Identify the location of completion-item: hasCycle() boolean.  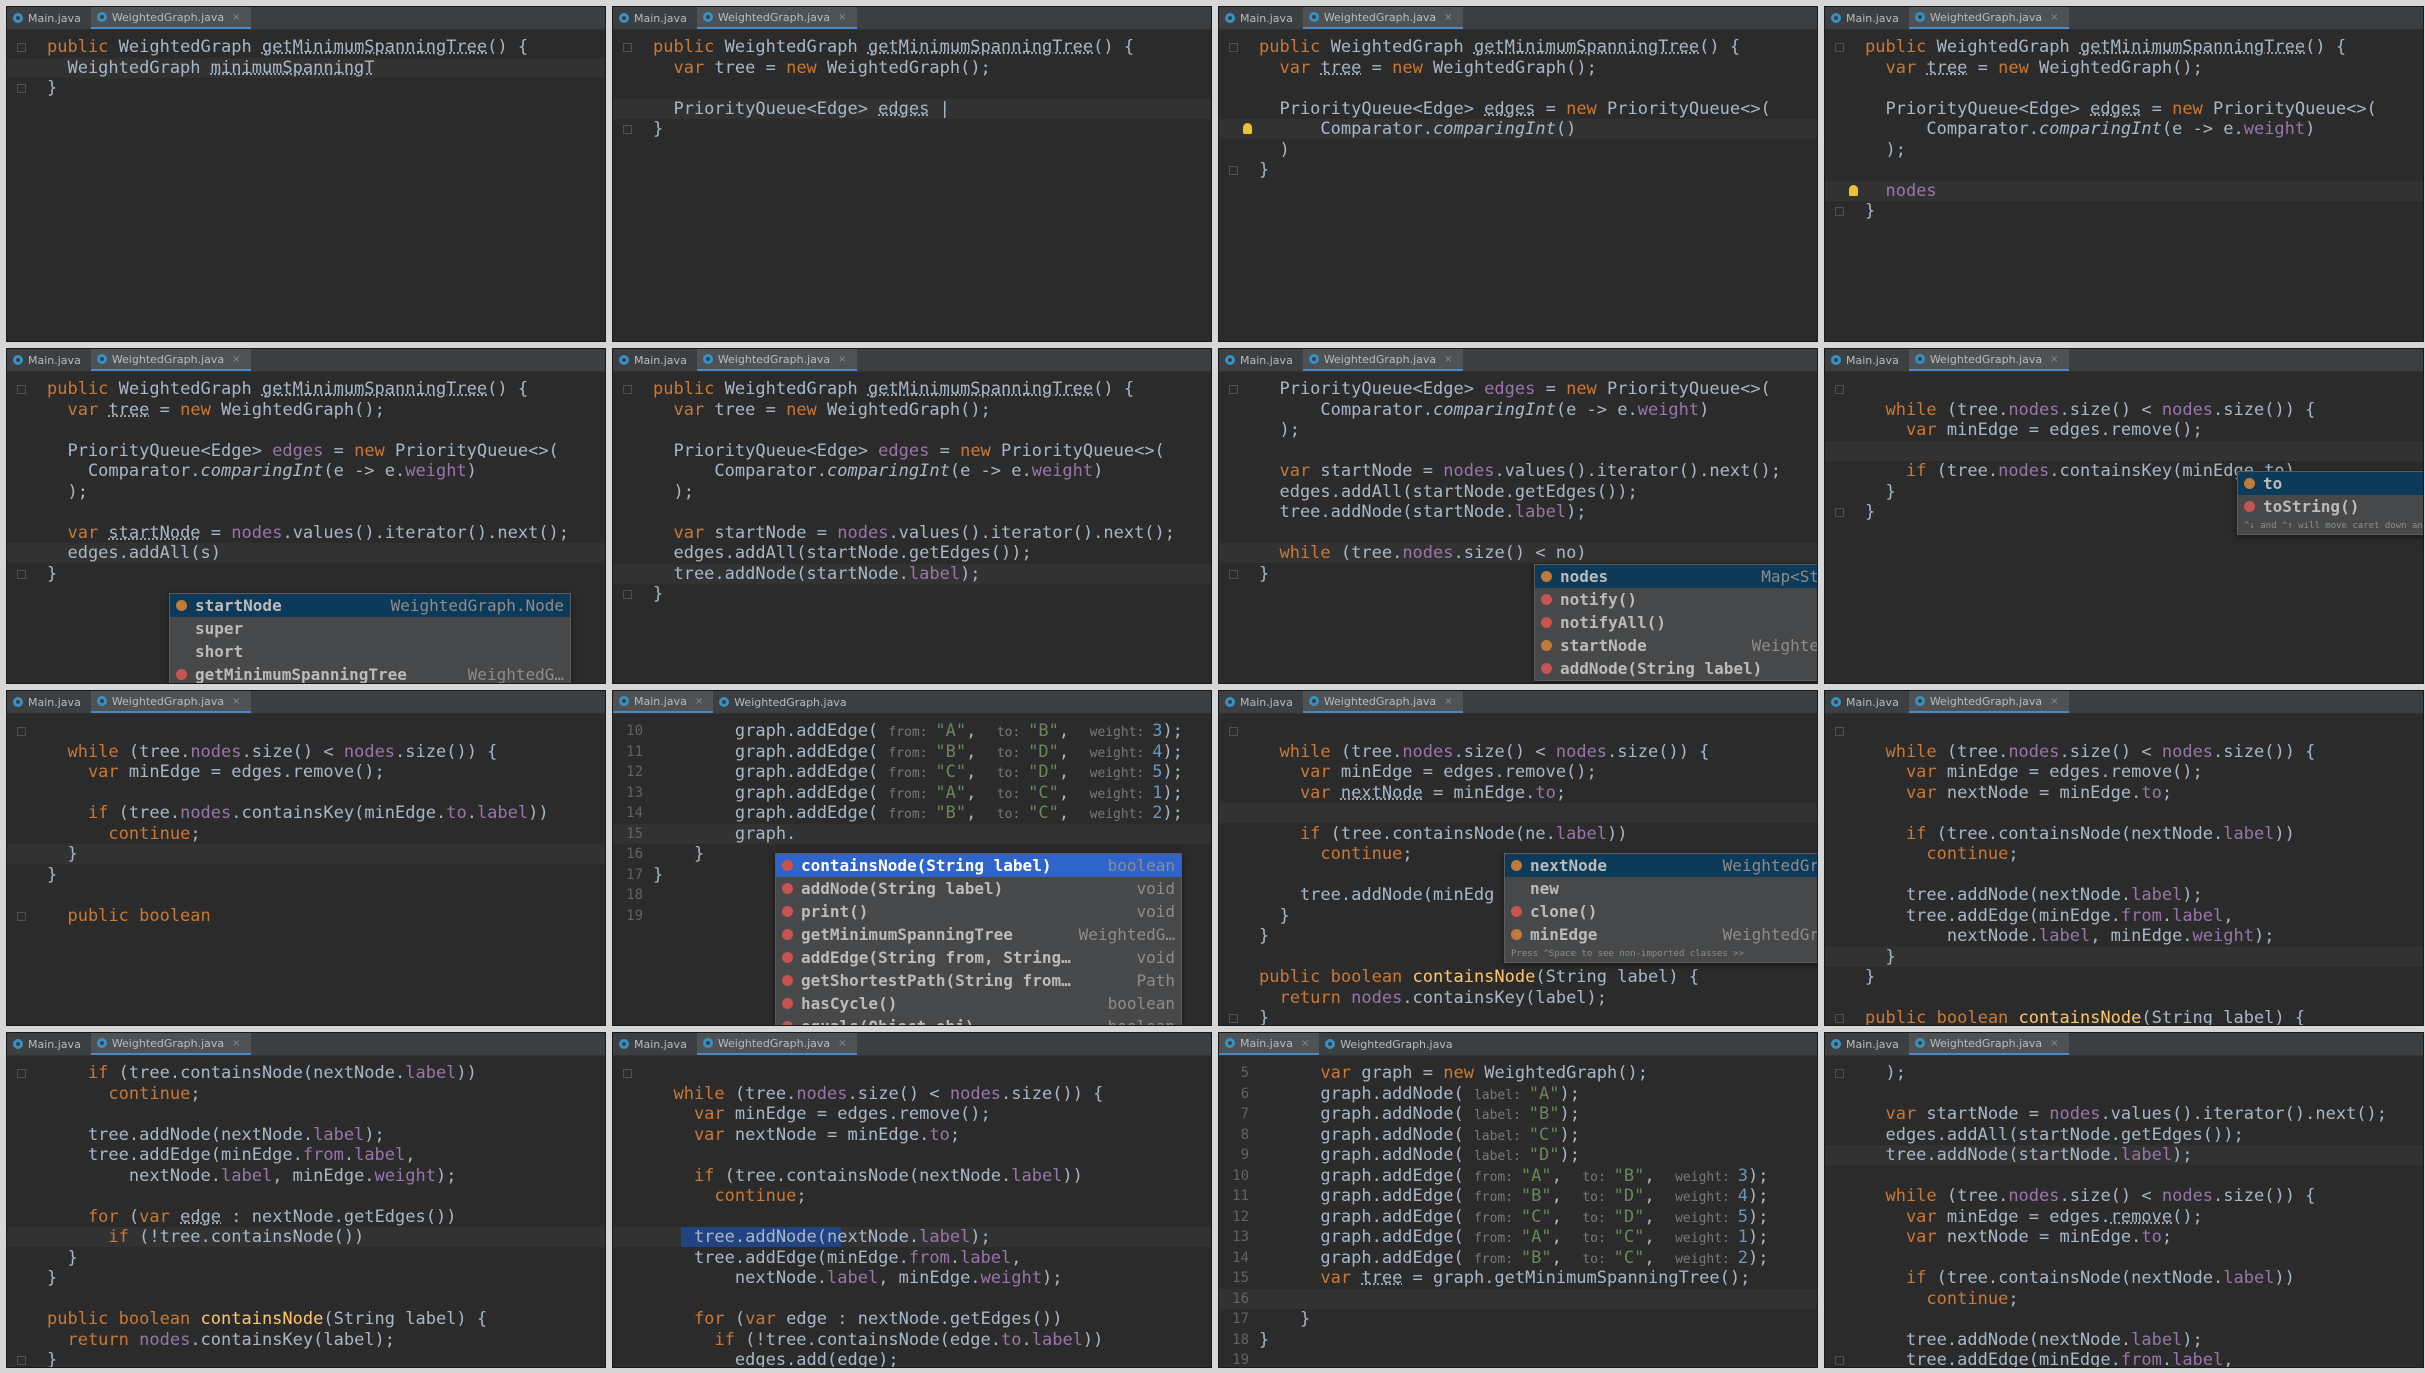
(978, 1003).